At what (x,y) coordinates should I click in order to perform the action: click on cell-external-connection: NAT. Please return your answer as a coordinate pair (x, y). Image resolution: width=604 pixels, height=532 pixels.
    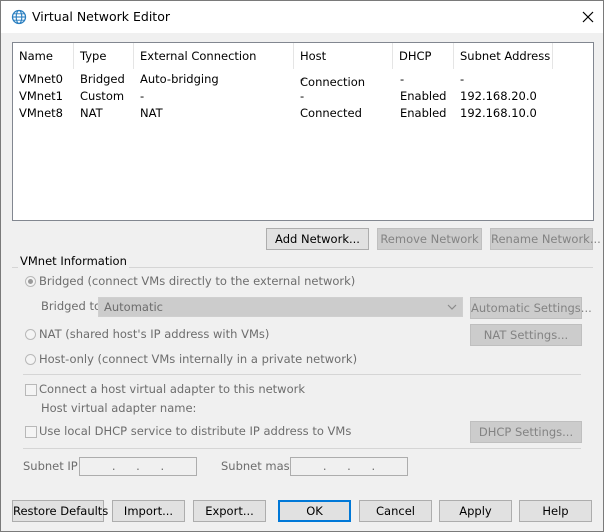
    Looking at the image, I should click on (151, 113).